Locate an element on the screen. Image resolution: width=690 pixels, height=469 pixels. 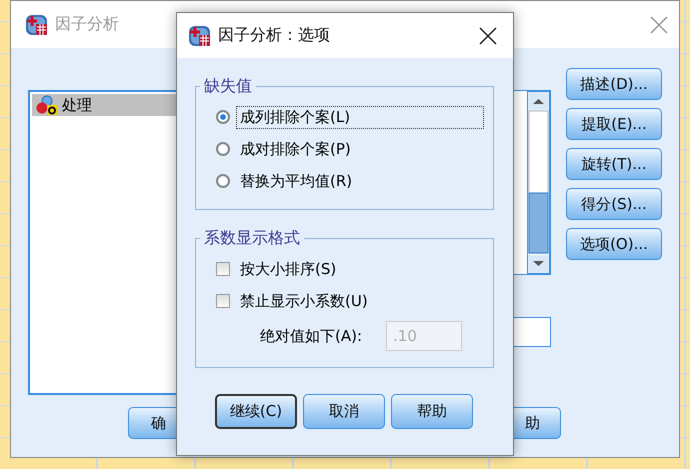
window-title: 因子分析 is located at coordinates (87, 24).